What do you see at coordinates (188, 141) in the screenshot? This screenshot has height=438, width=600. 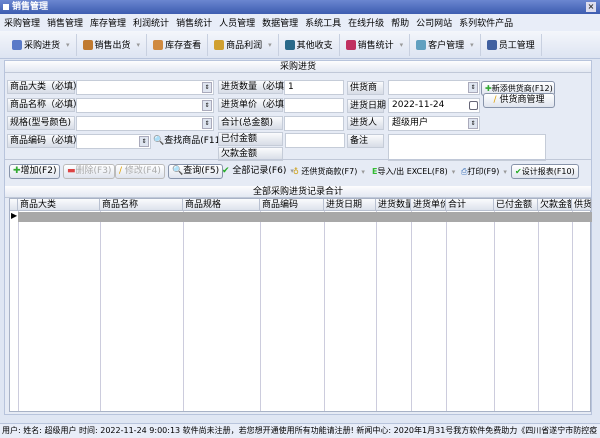 I see `find-product-button: 🔍查找商品(F11)` at bounding box center [188, 141].